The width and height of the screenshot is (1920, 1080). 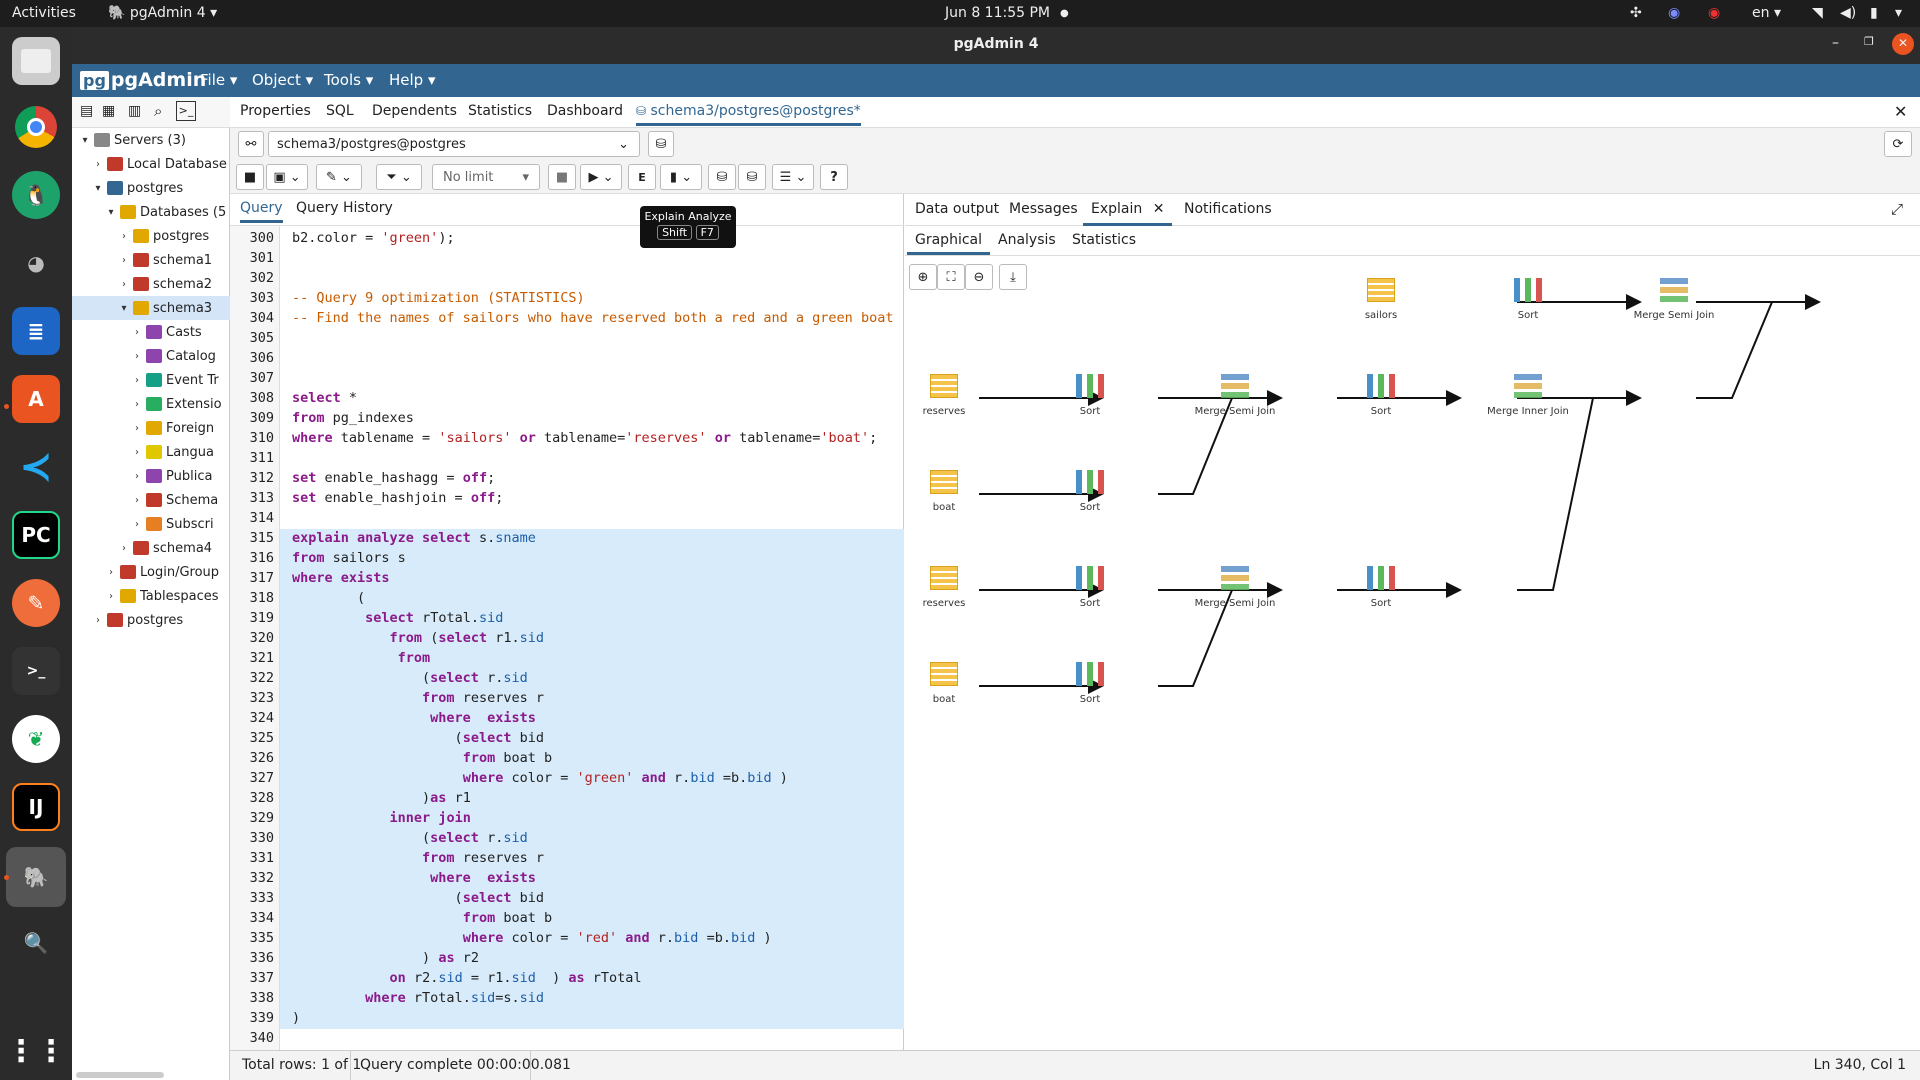 What do you see at coordinates (36, 877) in the screenshot?
I see `pgadmin-dock-icon: 🐘` at bounding box center [36, 877].